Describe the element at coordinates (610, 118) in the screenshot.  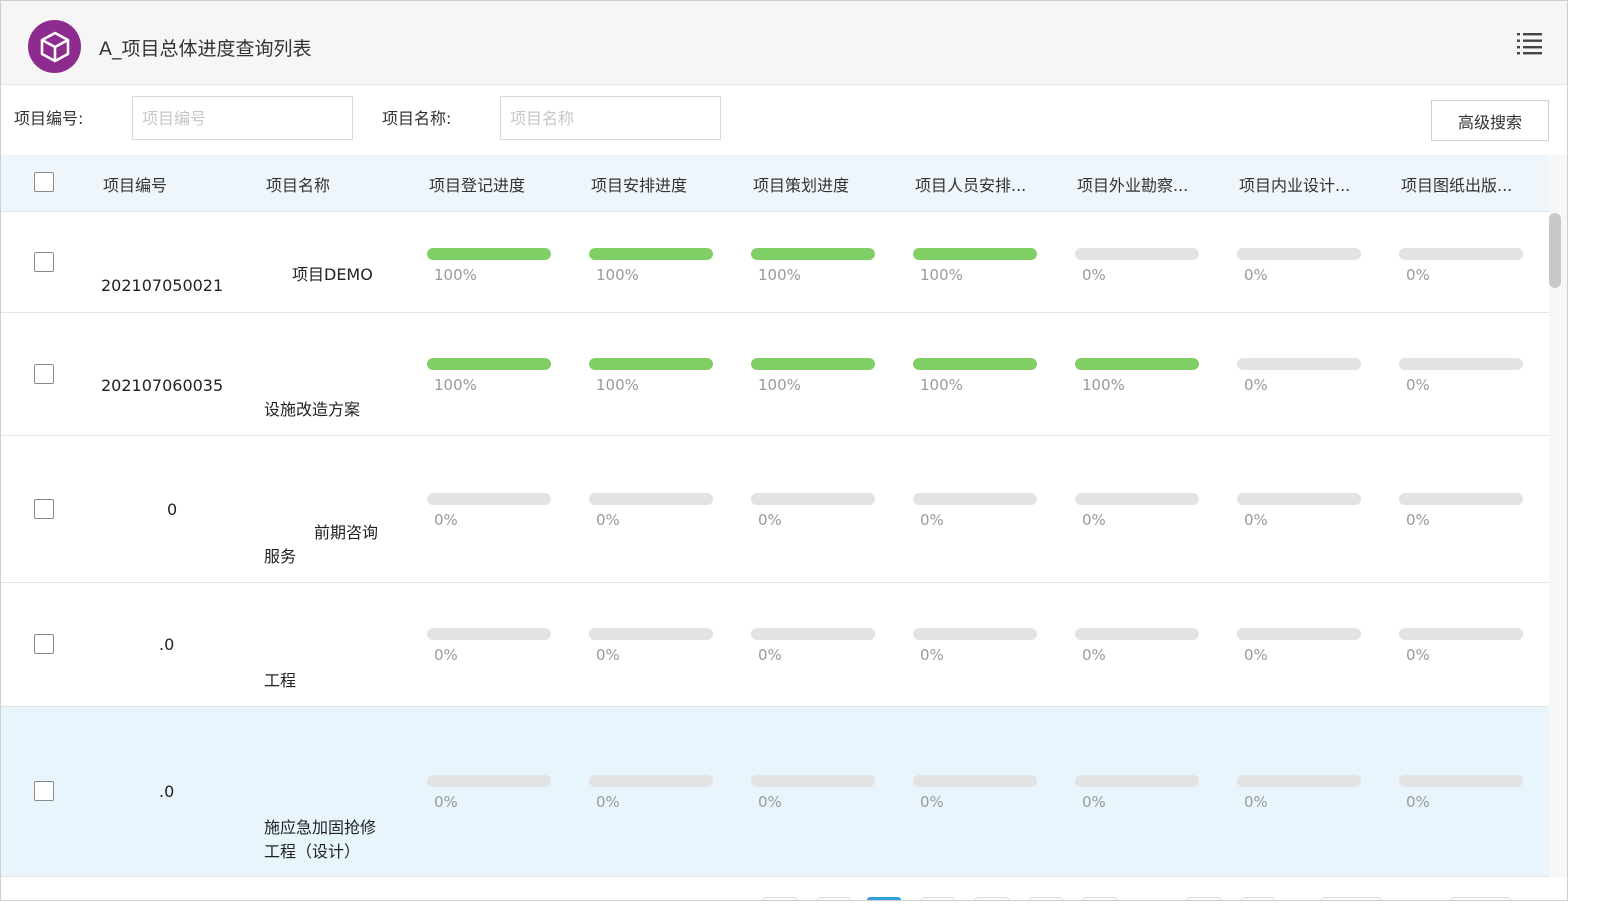
I see `project-name-input` at that location.